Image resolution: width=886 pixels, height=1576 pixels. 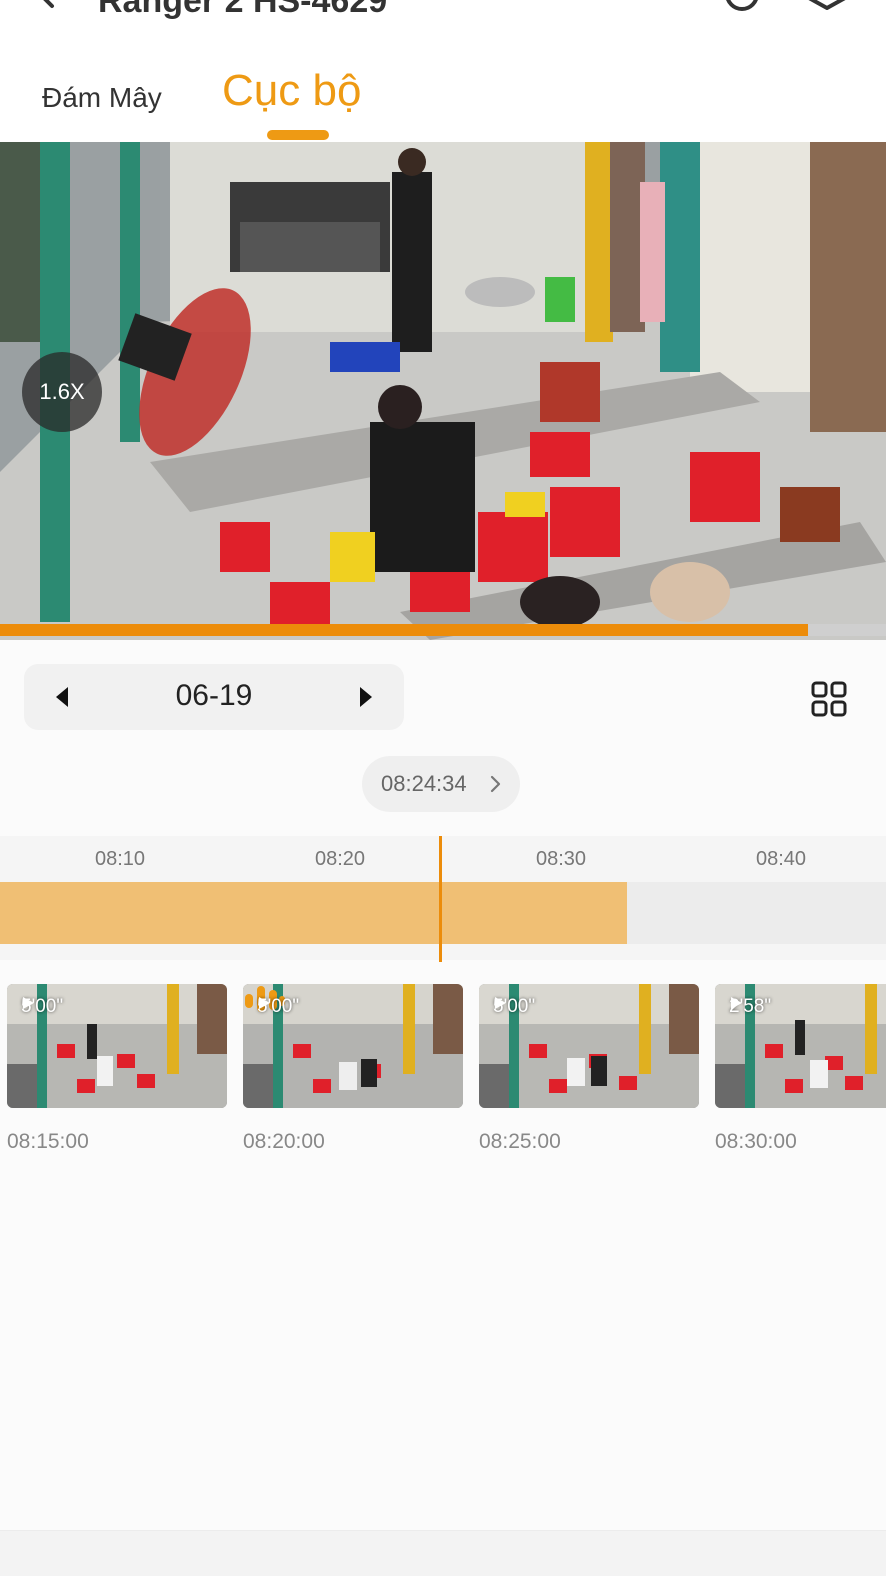 What do you see at coordinates (291, 91) in the screenshot?
I see `tab-local: Cục bộ` at bounding box center [291, 91].